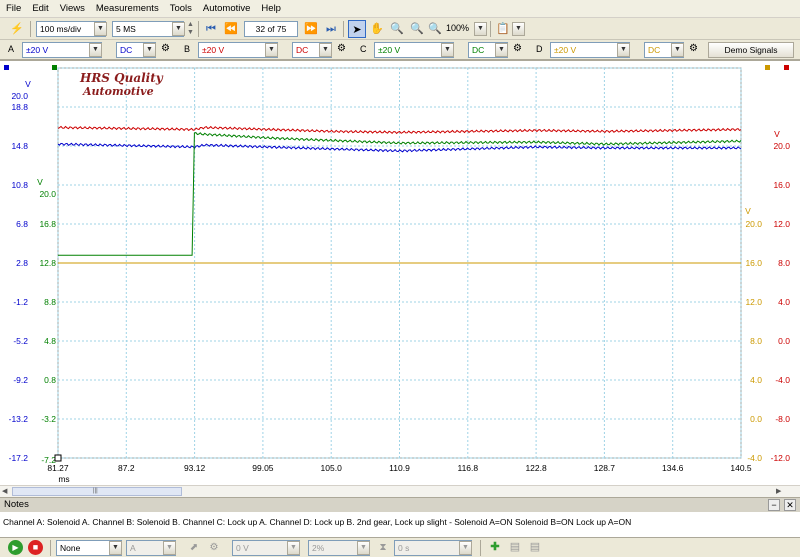 Image resolution: width=800 pixels, height=557 pixels. Describe the element at coordinates (756, 341) in the screenshot. I see `axis-d-tick: 8.0` at that location.